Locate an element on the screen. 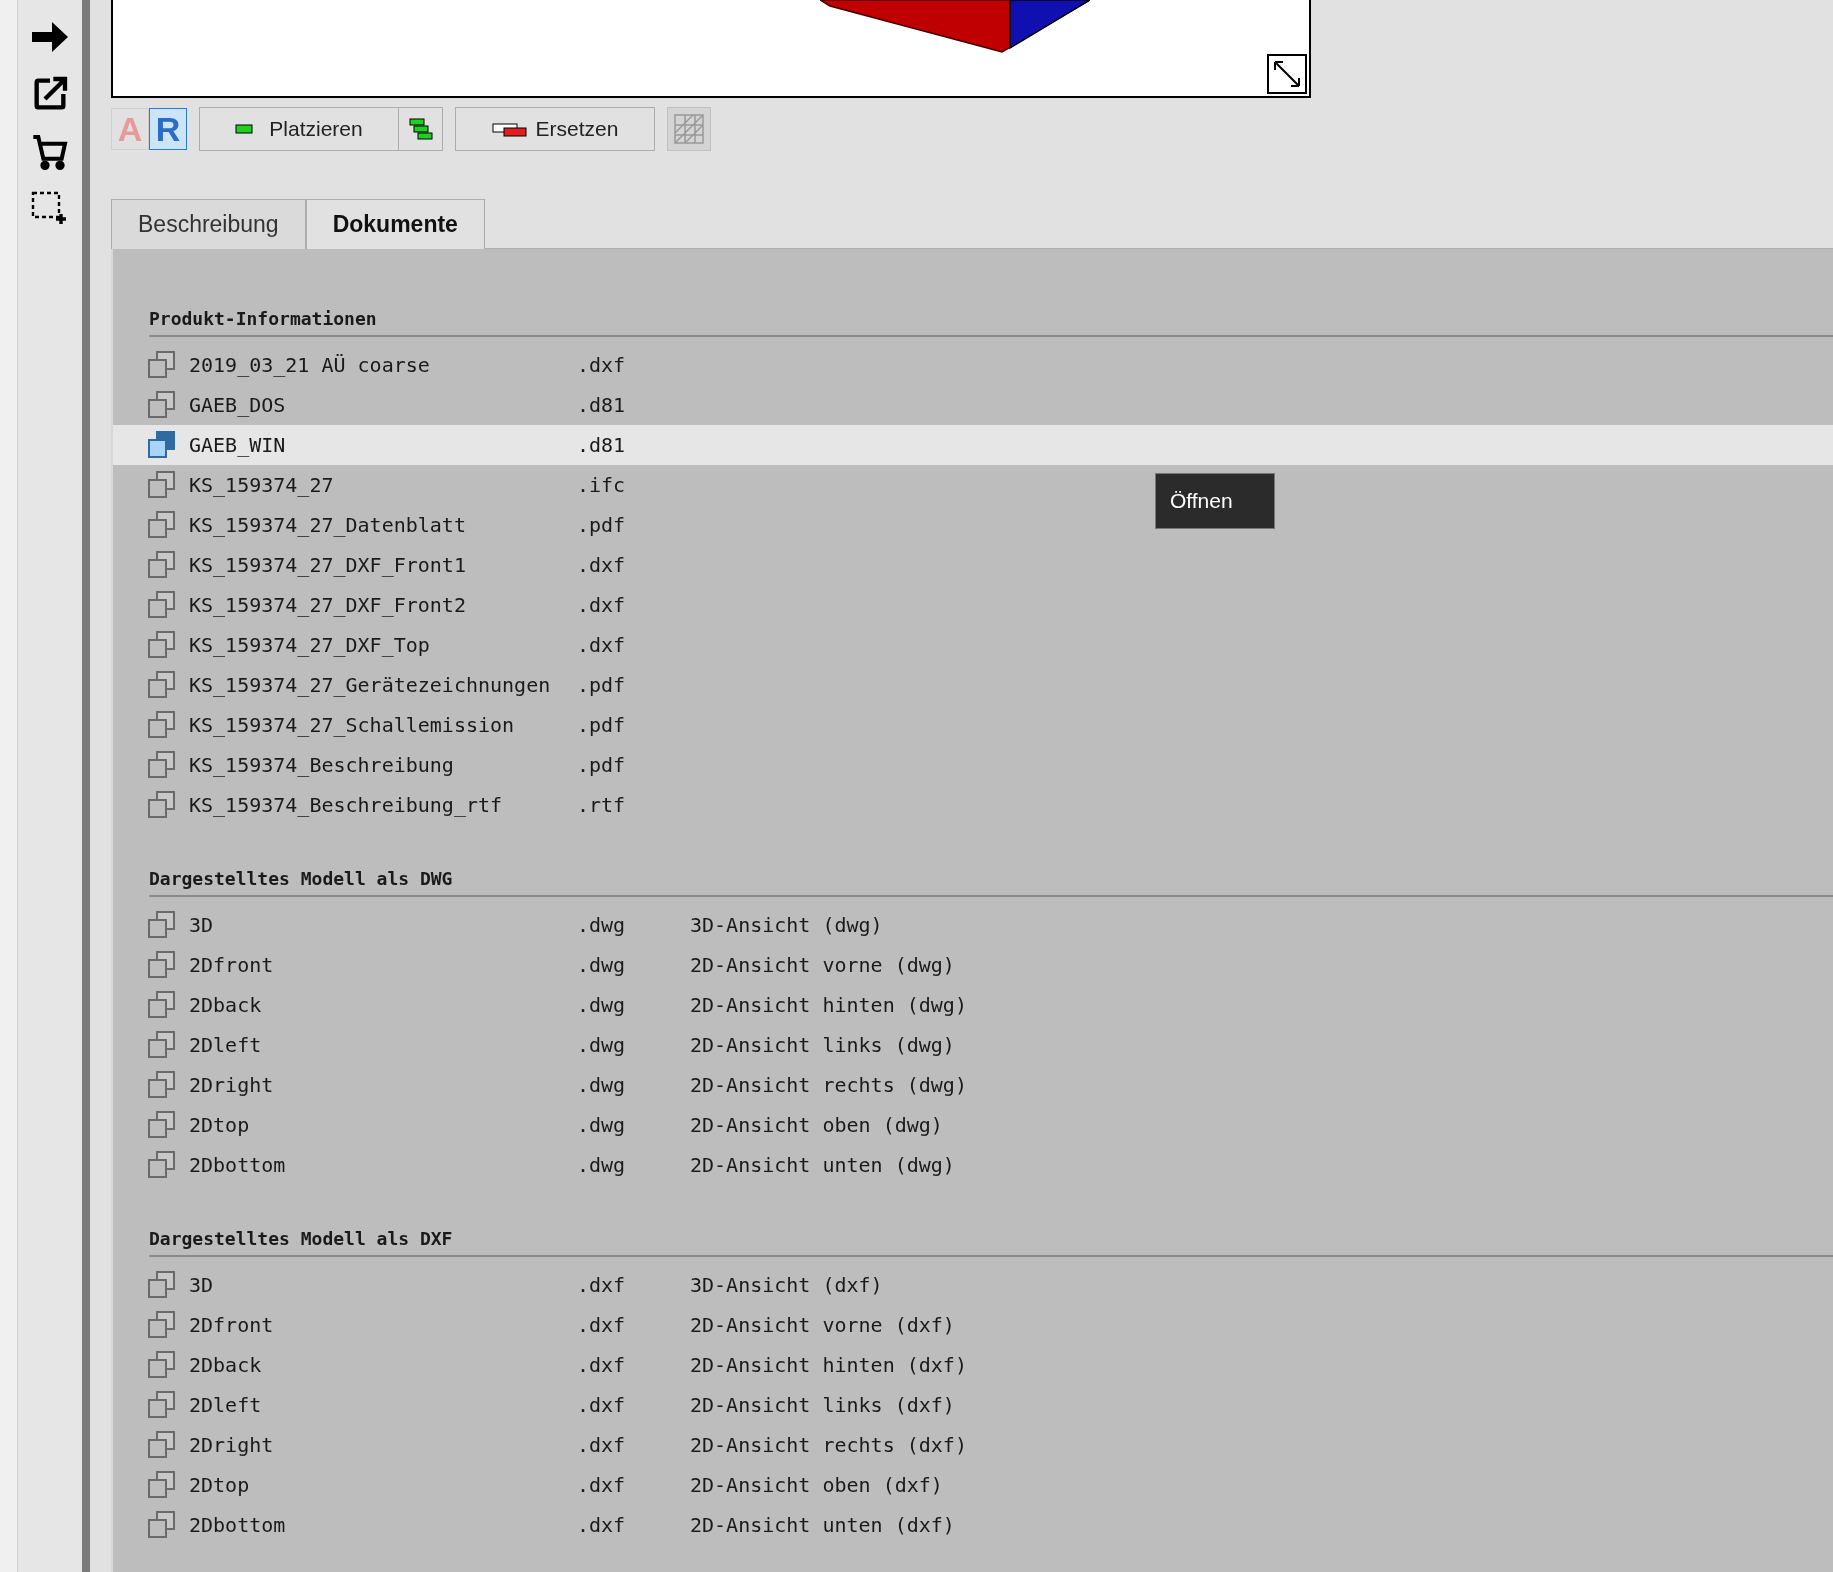 The height and width of the screenshot is (1572, 1833). document-row: 3D .dxf 3D-Ansicht (dxf) is located at coordinates (613, 1285).